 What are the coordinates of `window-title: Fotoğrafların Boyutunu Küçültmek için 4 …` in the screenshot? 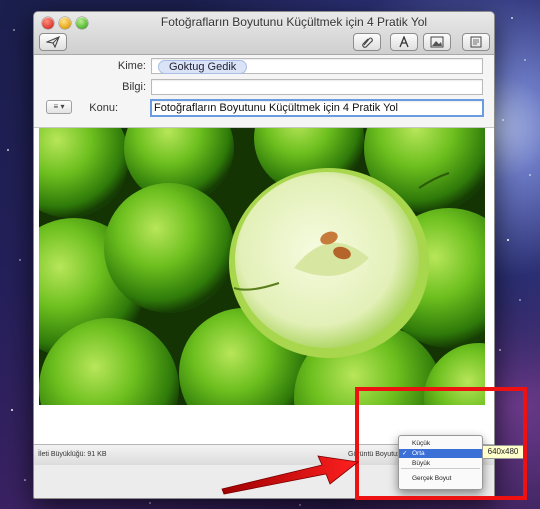 It's located at (294, 22).